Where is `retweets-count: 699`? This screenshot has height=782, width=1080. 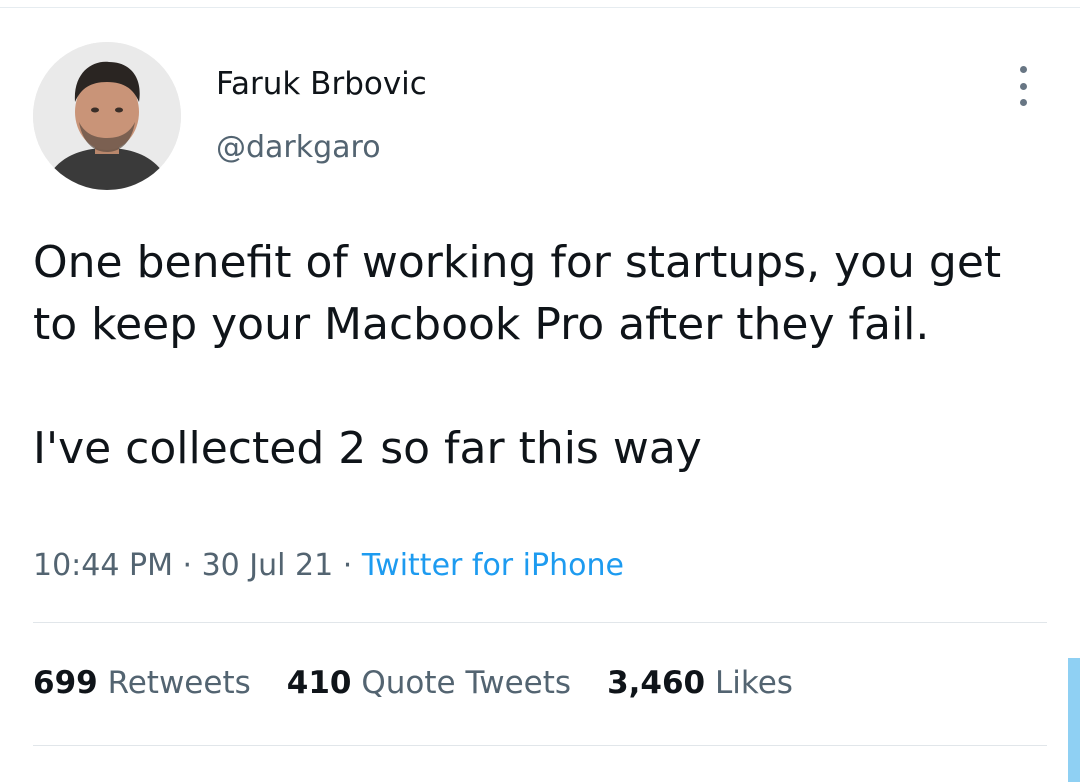
retweets-count: 699 is located at coordinates (65, 683).